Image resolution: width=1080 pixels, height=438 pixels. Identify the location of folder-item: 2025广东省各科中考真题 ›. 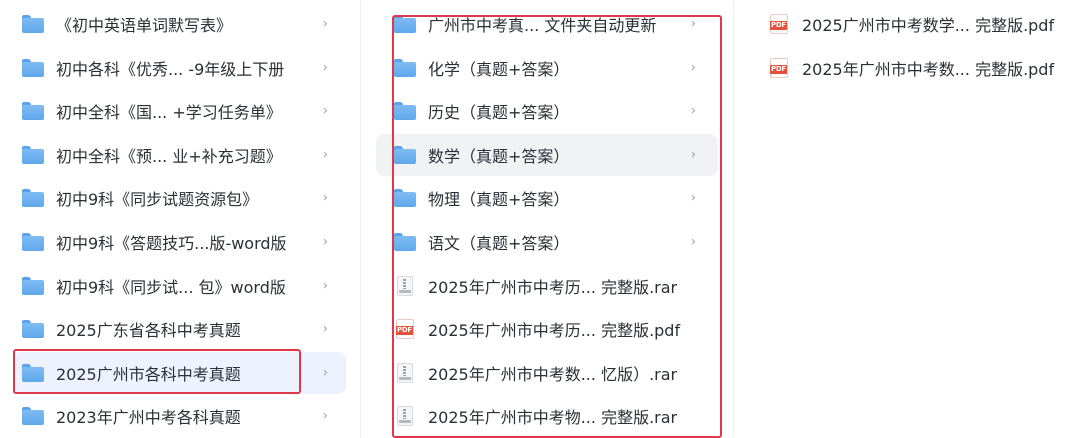
(180, 329).